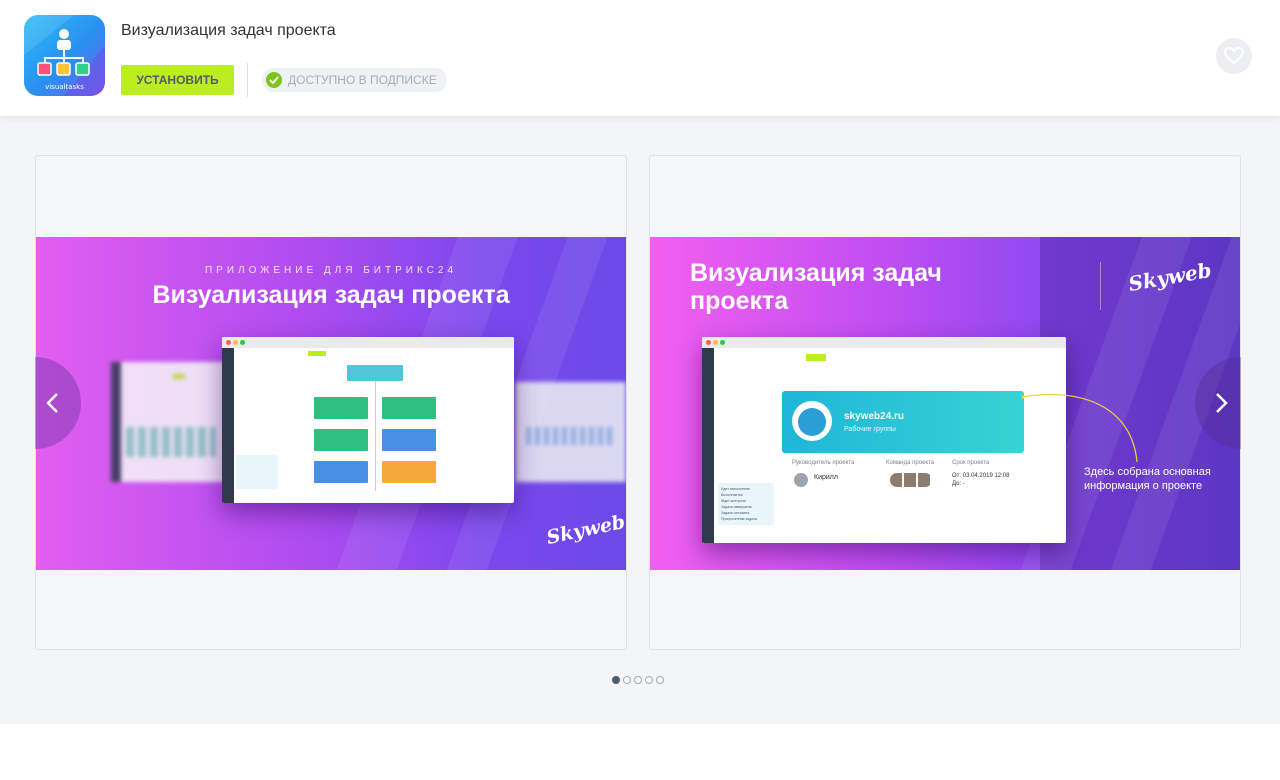 The width and height of the screenshot is (1280, 780). Describe the element at coordinates (640, 752) in the screenshot. I see `description-panel` at that location.